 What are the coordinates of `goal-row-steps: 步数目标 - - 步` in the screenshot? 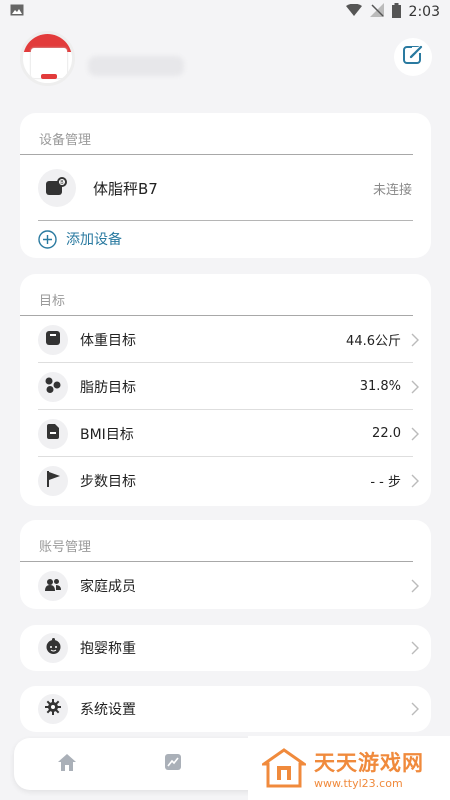 It's located at (225, 480).